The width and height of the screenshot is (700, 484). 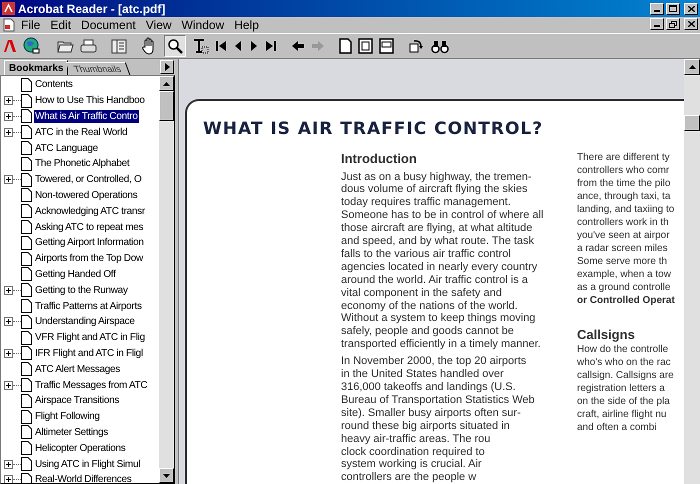 What do you see at coordinates (86, 116) in the screenshot?
I see `bookmark-item: What is Air Traffic Contro` at bounding box center [86, 116].